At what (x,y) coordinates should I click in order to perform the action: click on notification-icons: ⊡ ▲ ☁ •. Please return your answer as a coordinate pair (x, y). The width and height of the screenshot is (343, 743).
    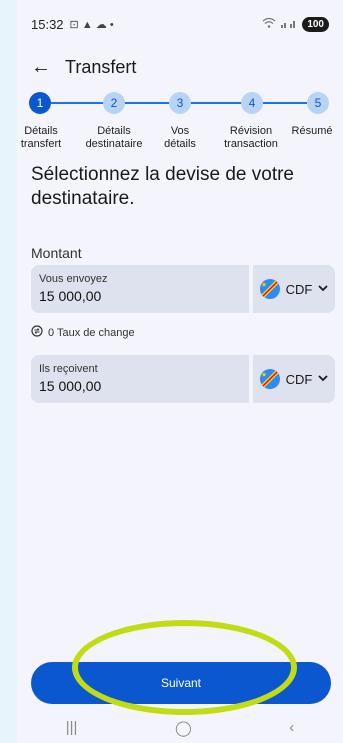
    Looking at the image, I should click on (91, 24).